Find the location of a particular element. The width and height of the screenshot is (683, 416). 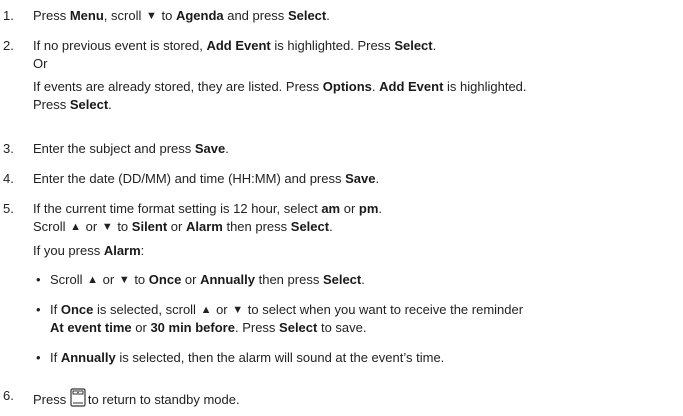

text: is highlighted. Press is located at coordinates (332, 45).